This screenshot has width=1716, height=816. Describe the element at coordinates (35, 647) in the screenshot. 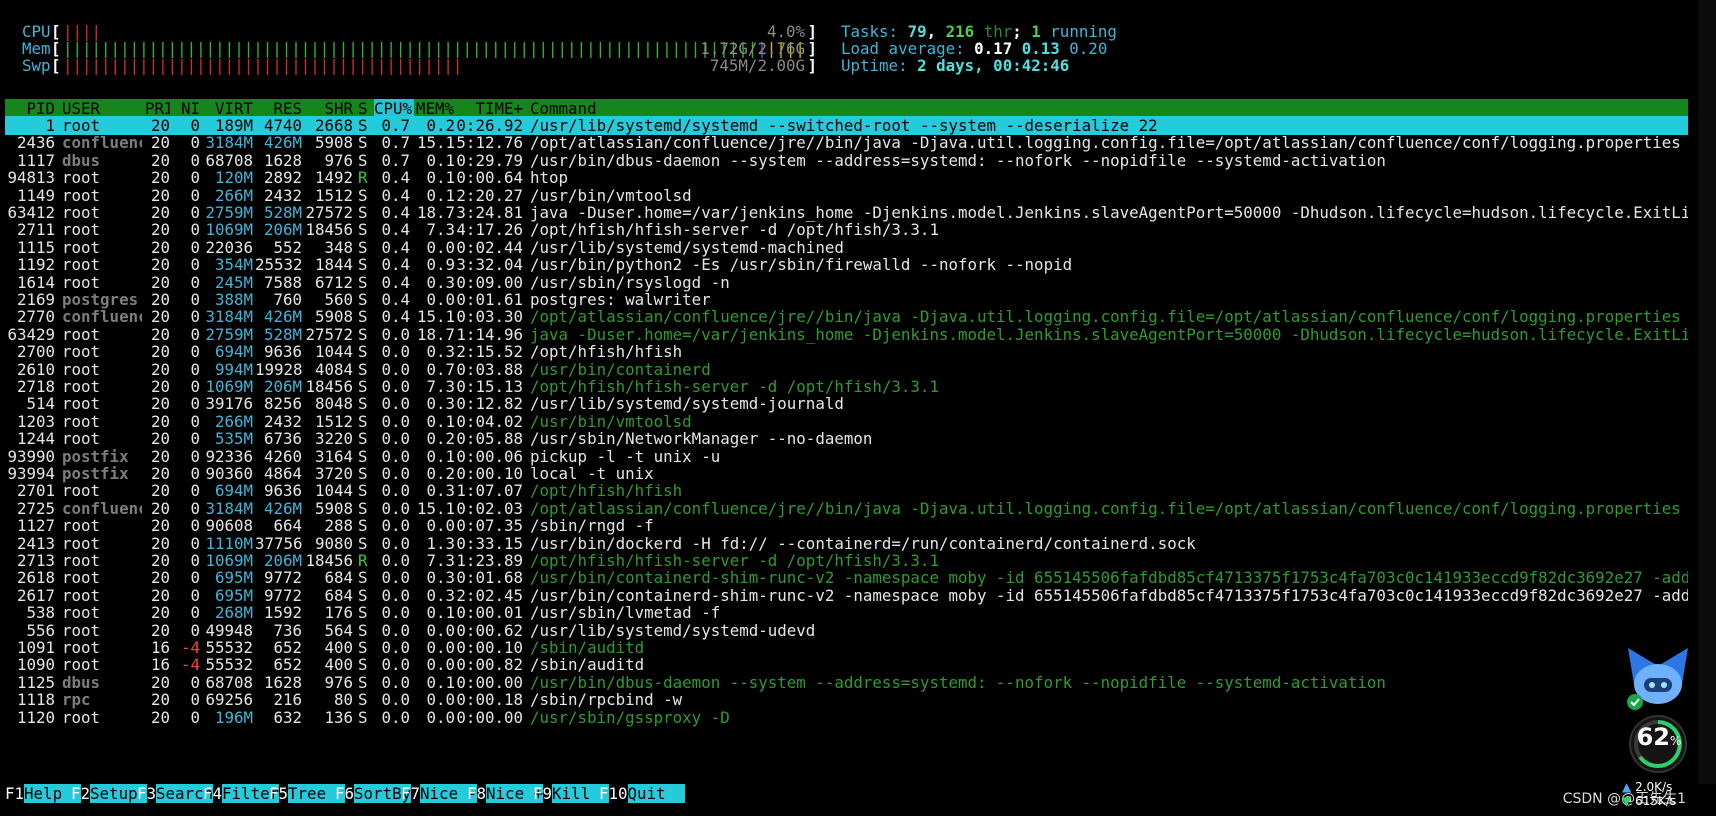

I see `cell-pid: 1091` at that location.